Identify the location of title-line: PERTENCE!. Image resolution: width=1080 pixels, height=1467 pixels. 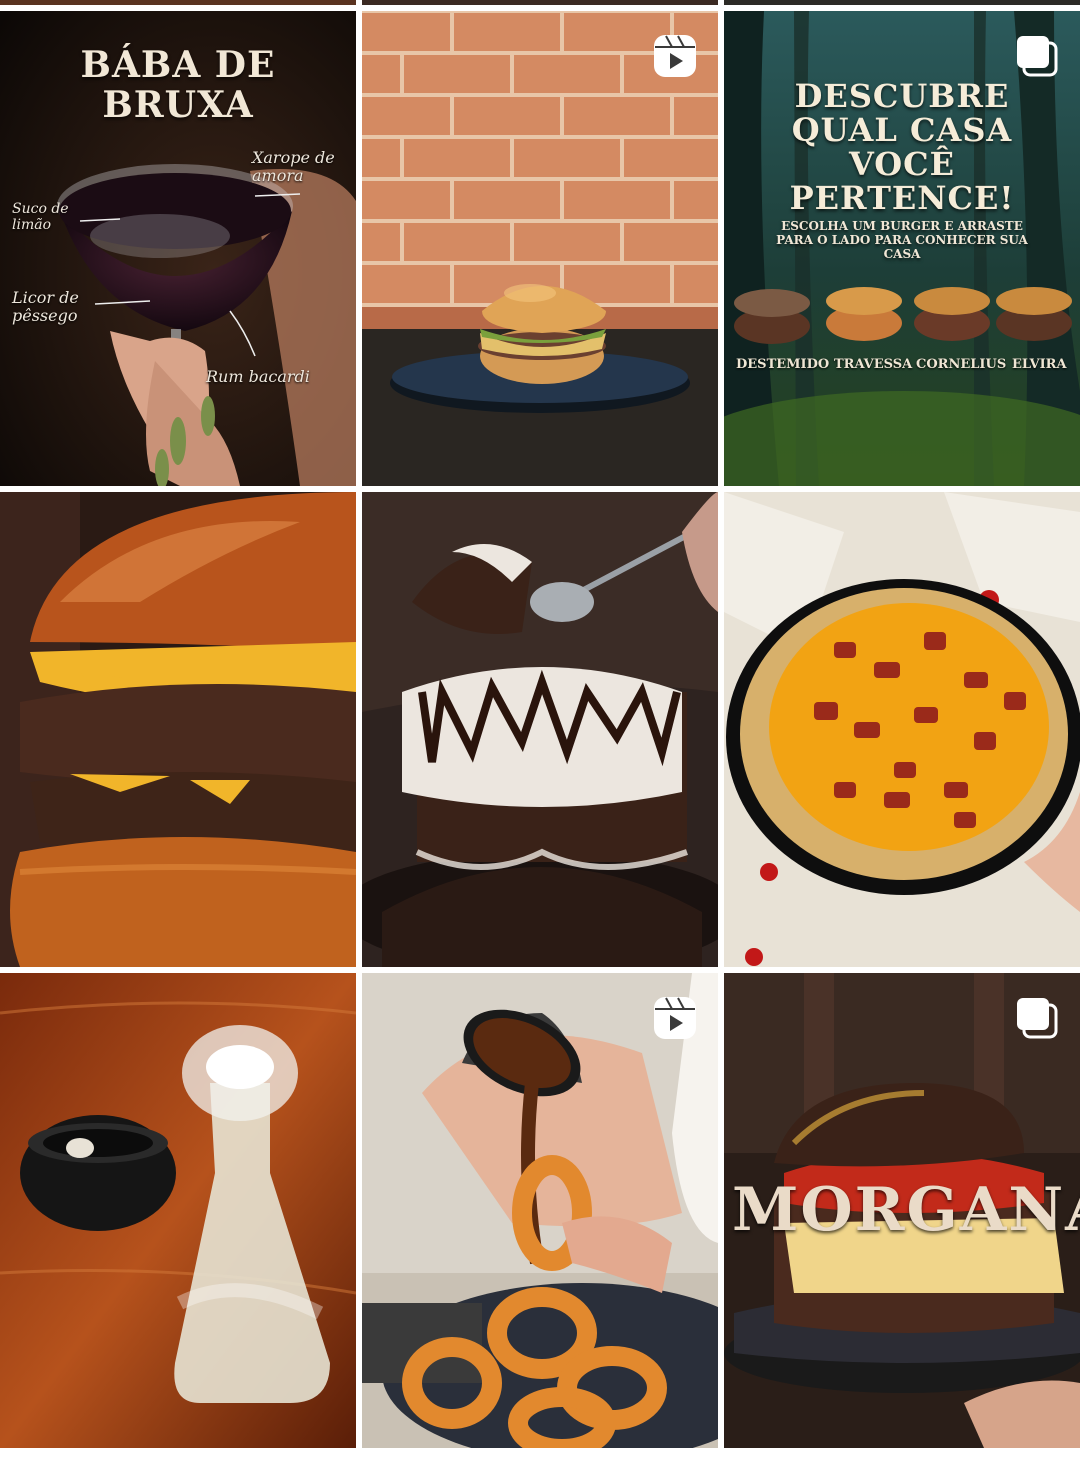
(902, 198).